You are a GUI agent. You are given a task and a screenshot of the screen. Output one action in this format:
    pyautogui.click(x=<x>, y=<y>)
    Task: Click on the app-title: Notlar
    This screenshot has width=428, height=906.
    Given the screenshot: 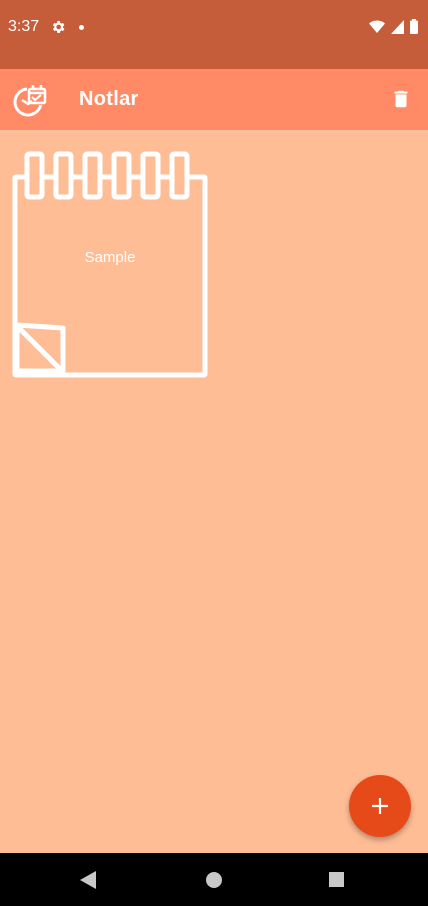 What is the action you would take?
    pyautogui.click(x=109, y=99)
    